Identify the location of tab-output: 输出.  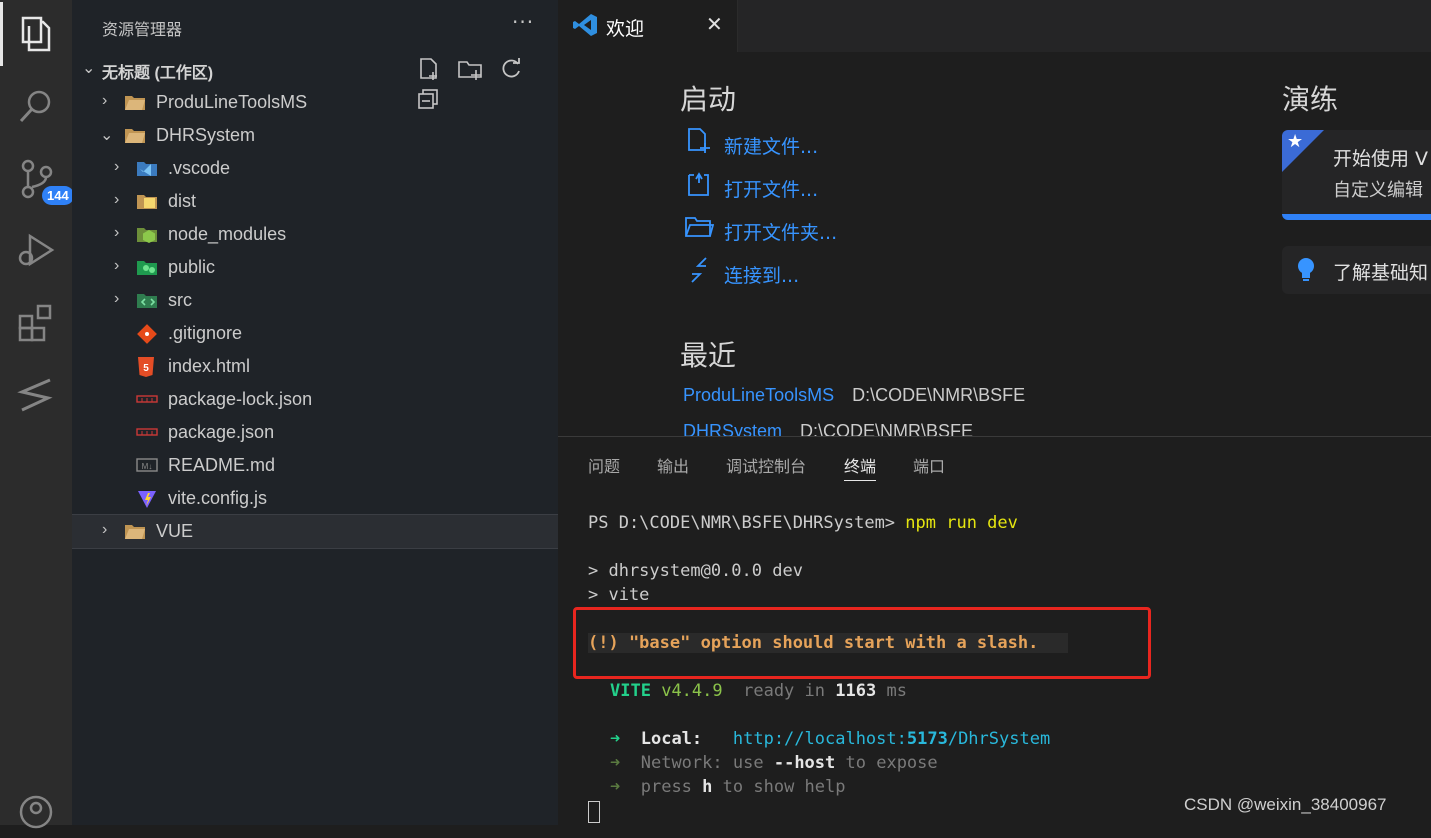
(673, 465).